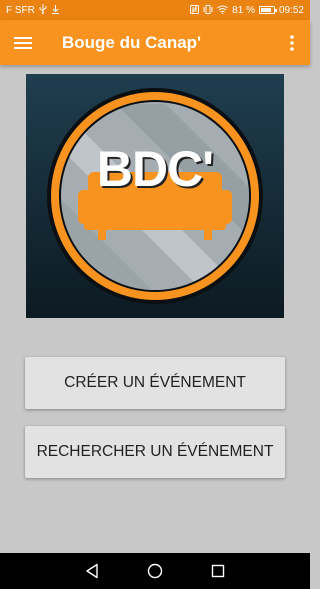  I want to click on app-bar: Bouge du Canap', so click(155, 42).